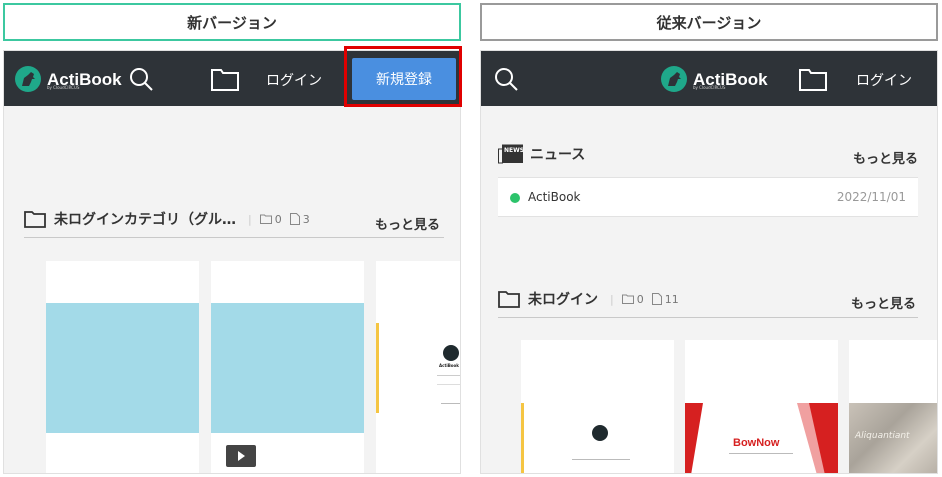  I want to click on signup-highlight-frame, so click(403, 76).